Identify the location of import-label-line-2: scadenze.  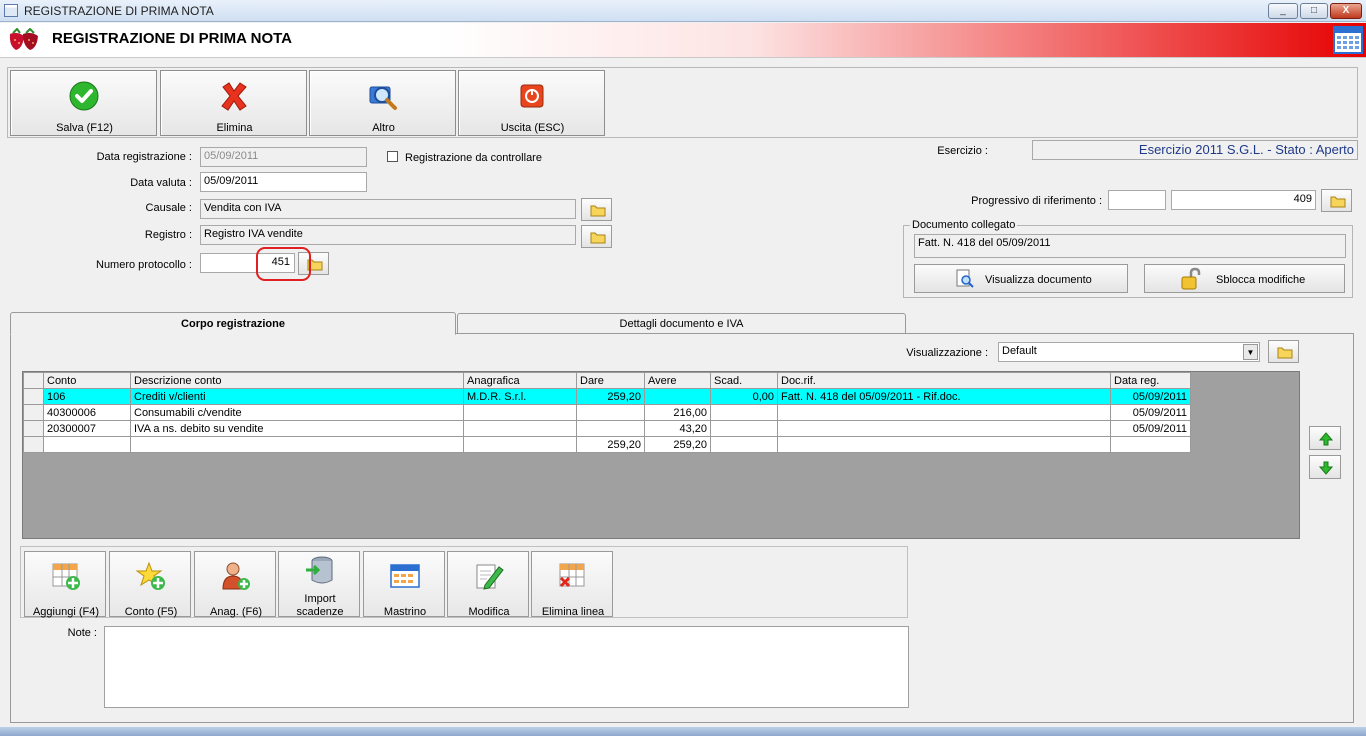
(320, 612).